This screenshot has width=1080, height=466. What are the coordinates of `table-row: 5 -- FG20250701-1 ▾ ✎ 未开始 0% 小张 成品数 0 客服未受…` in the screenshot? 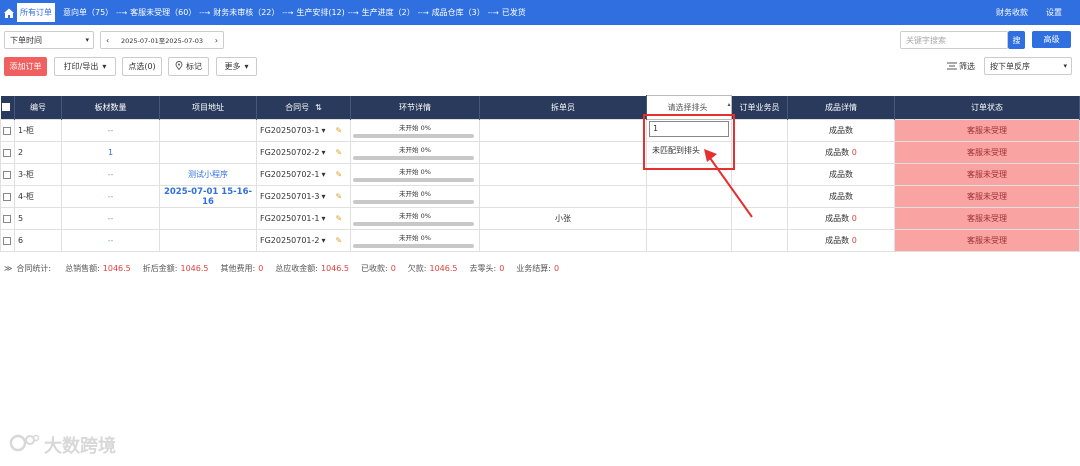 It's located at (540, 218).